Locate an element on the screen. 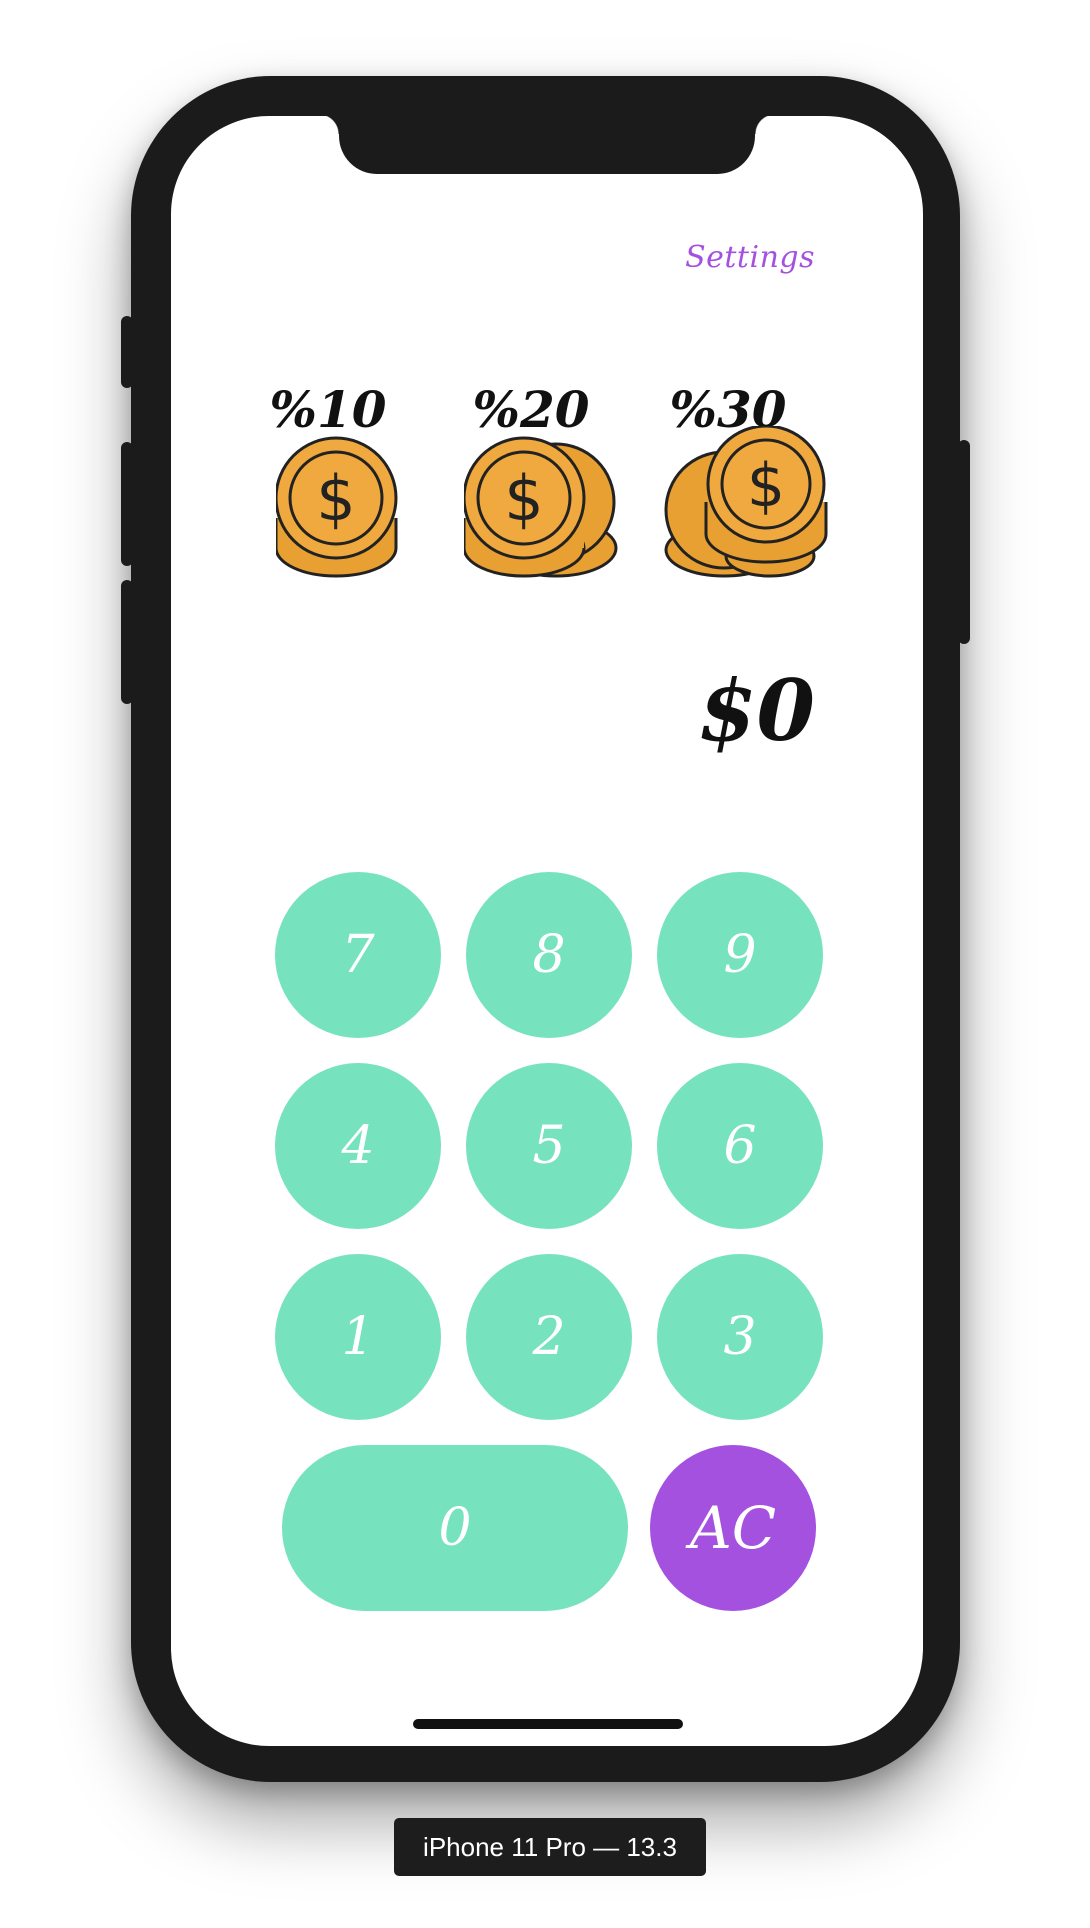  home-indicator is located at coordinates (548, 1724).